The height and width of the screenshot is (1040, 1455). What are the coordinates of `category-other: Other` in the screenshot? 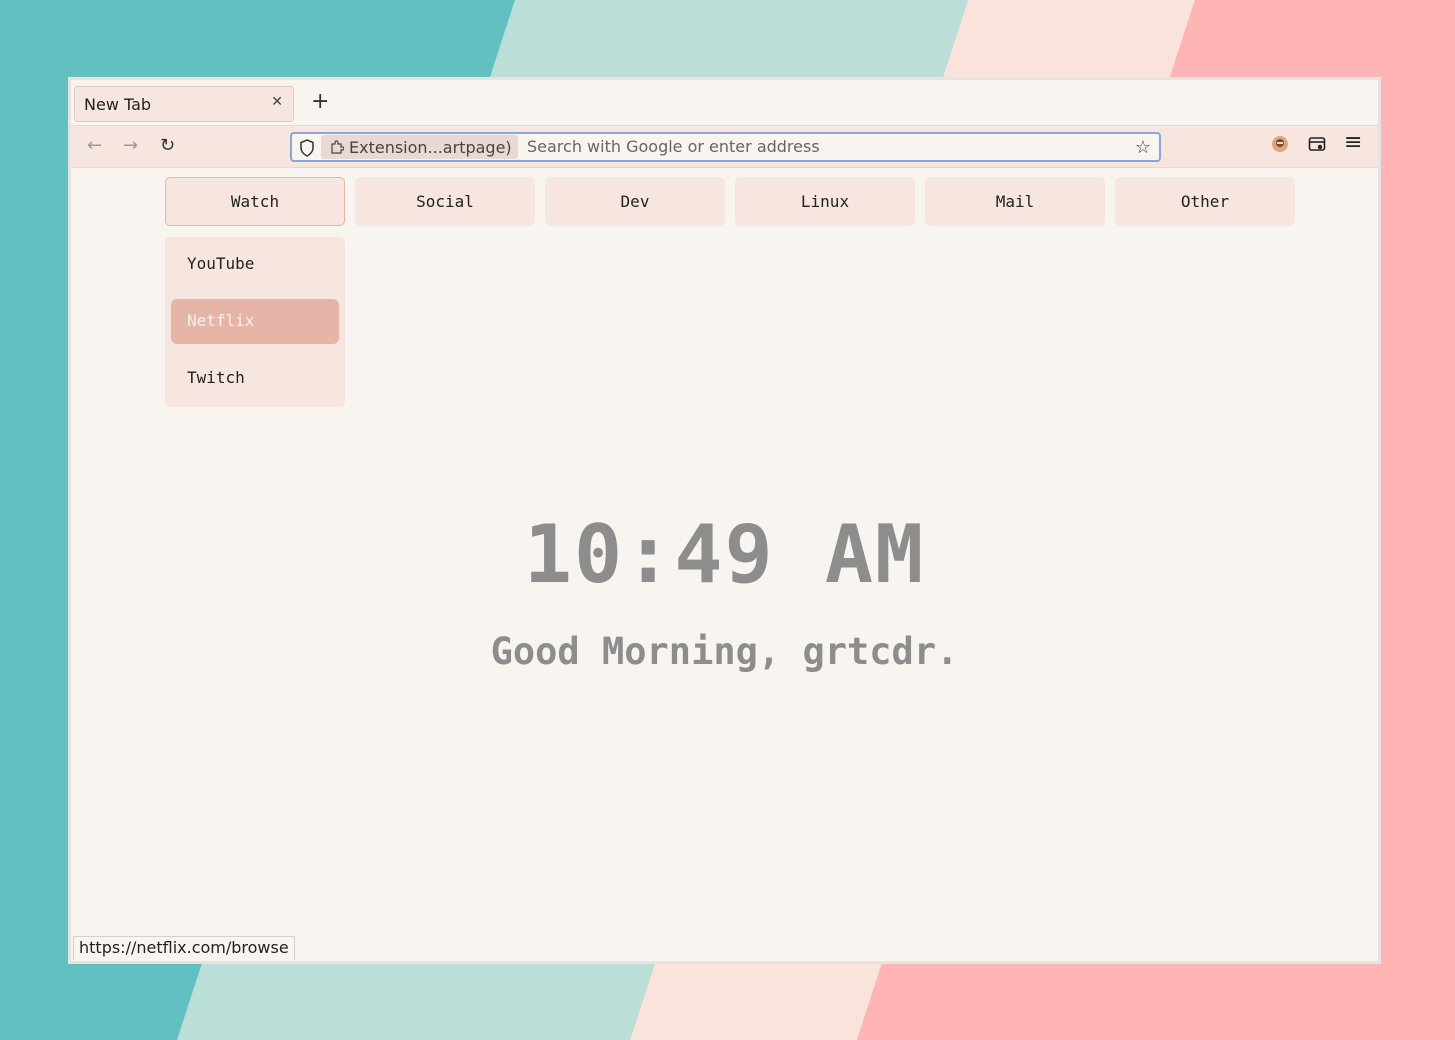 It's located at (1205, 201).